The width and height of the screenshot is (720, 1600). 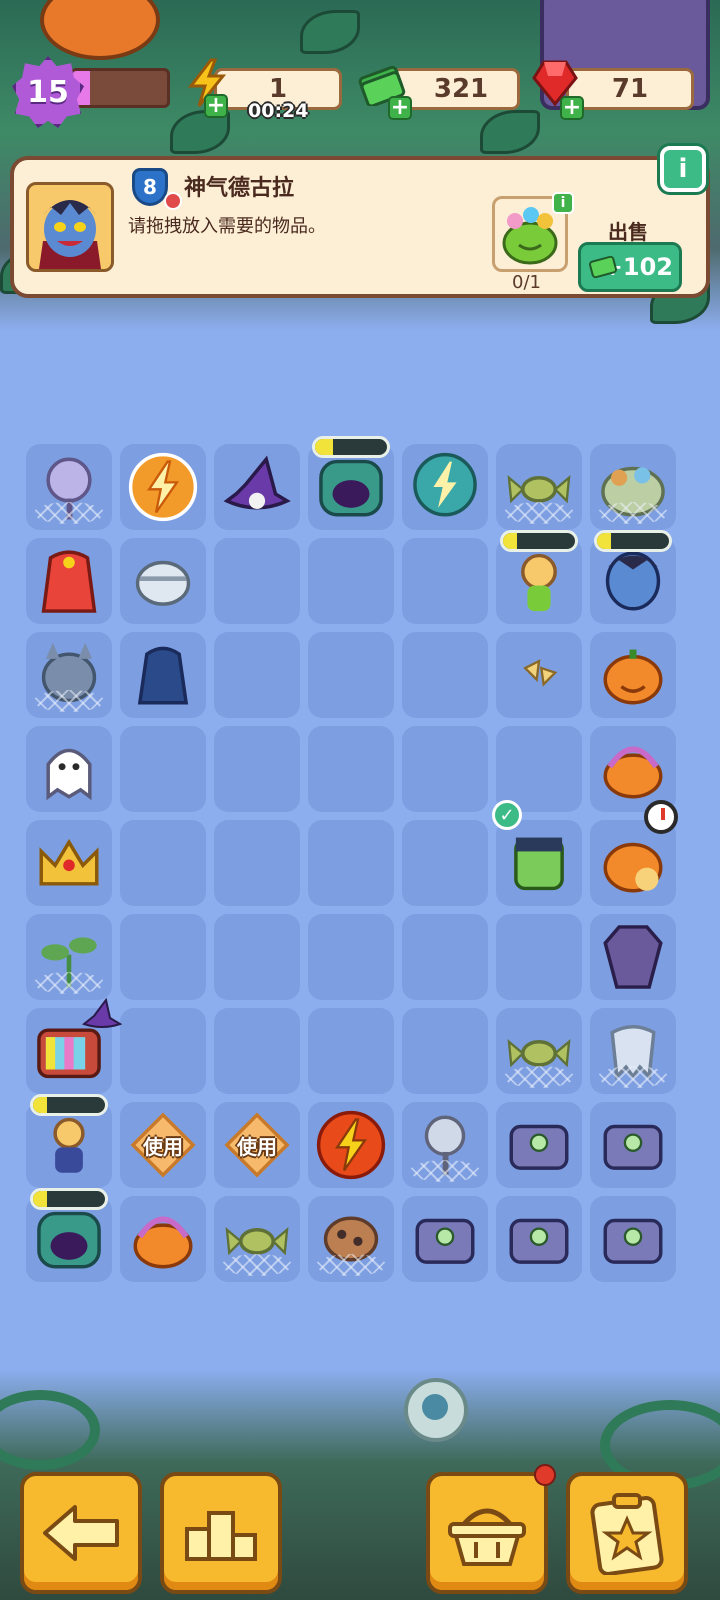 I want to click on leaderboard-button, so click(x=221, y=1533).